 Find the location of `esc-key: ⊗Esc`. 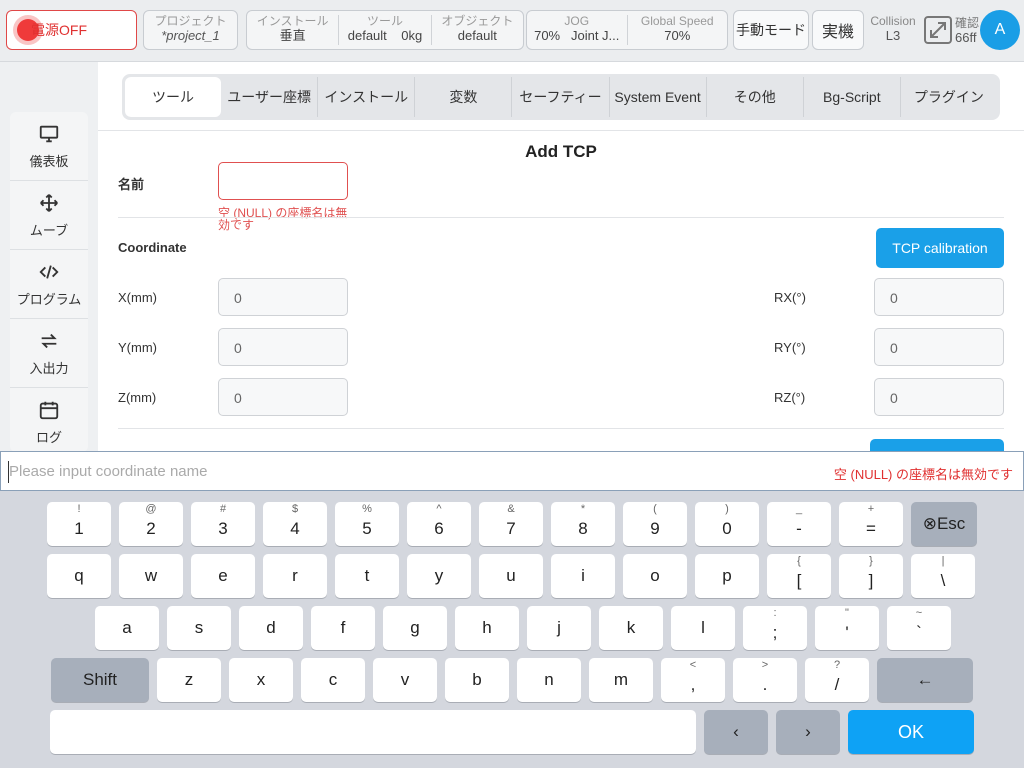

esc-key: ⊗Esc is located at coordinates (944, 524).